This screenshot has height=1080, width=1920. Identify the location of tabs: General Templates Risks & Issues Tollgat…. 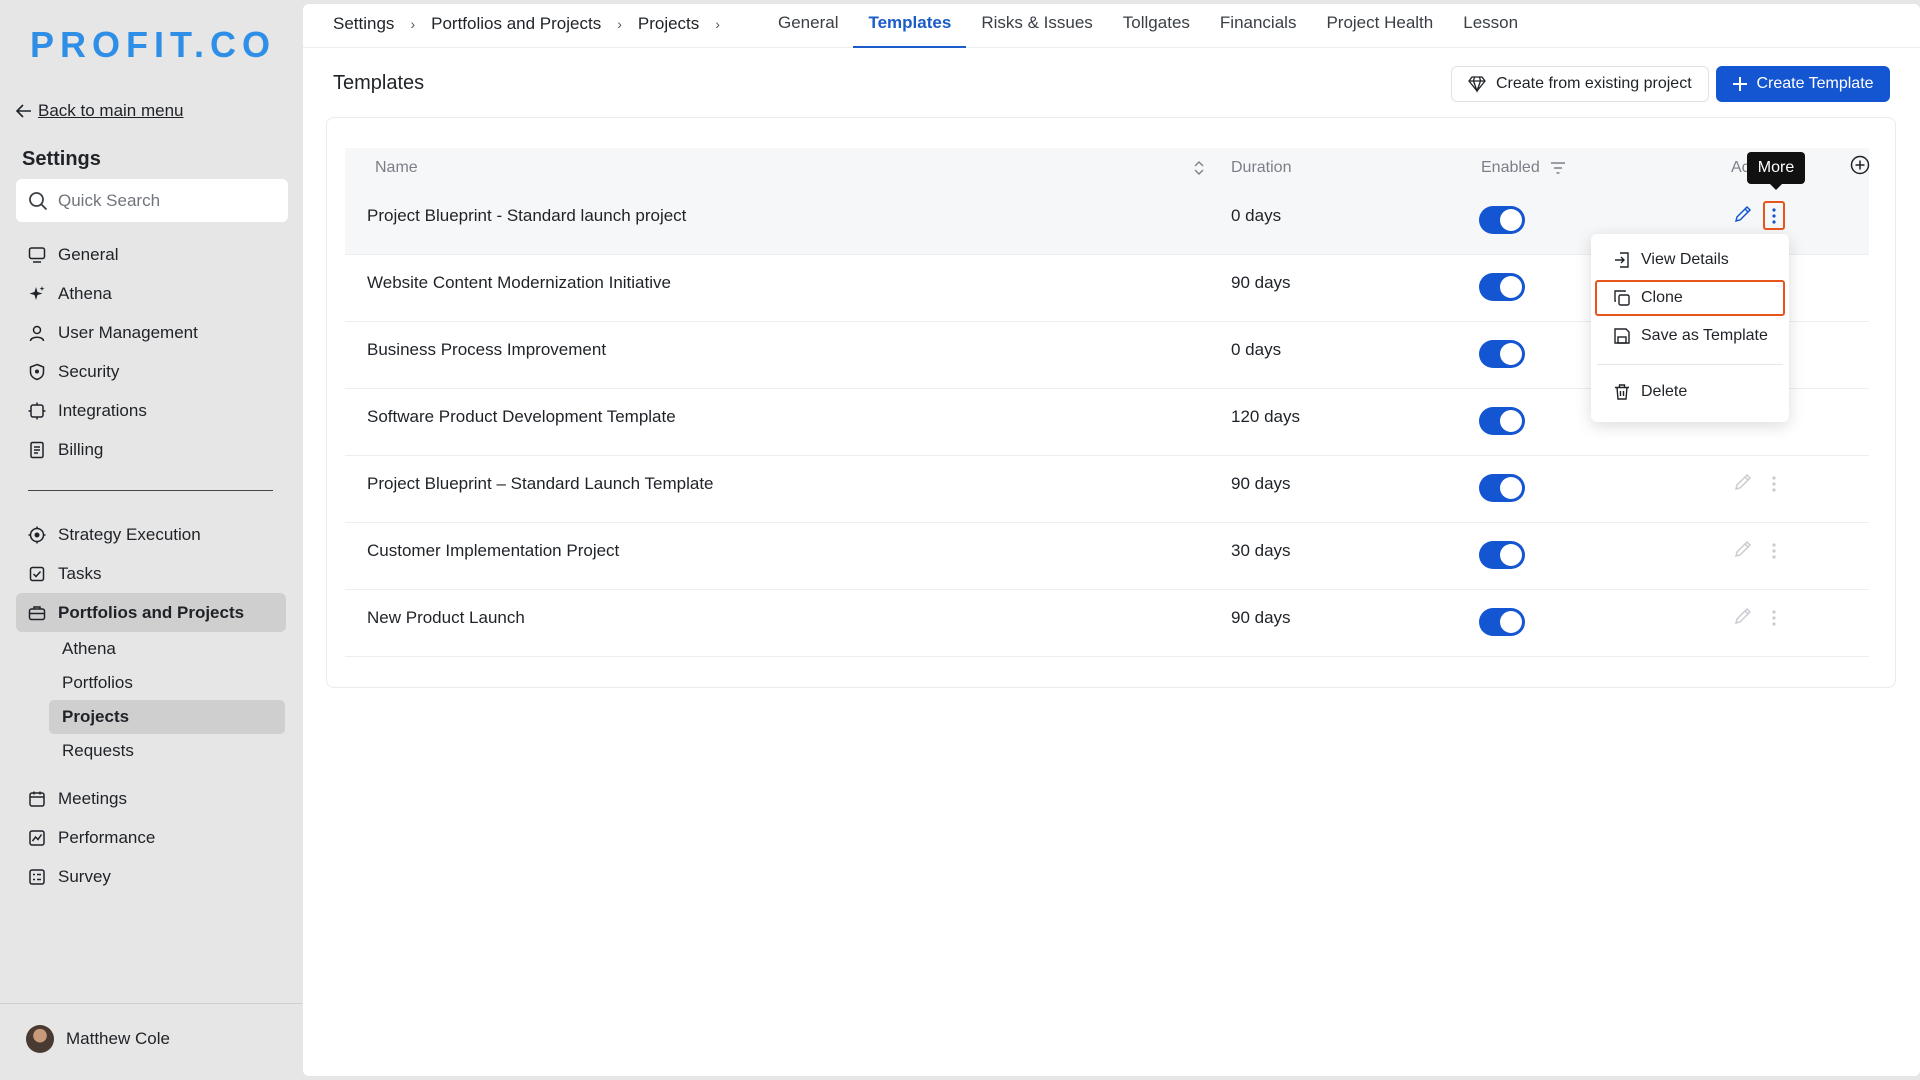
(1148, 26).